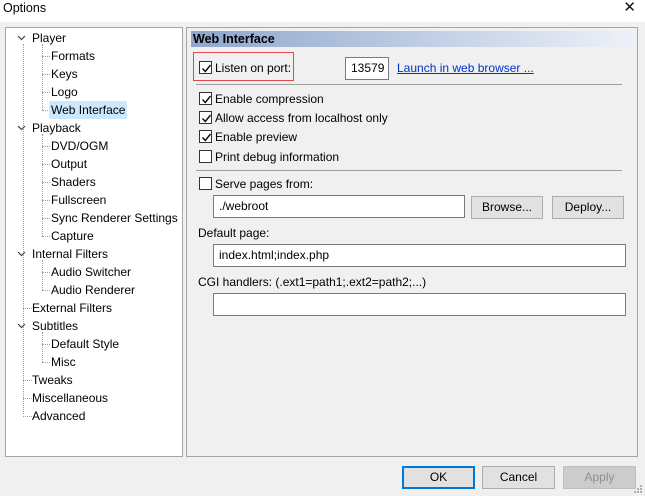 The height and width of the screenshot is (496, 645). Describe the element at coordinates (93, 290) in the screenshot. I see `tree-item-audio-renderer: Audio Renderer` at that location.